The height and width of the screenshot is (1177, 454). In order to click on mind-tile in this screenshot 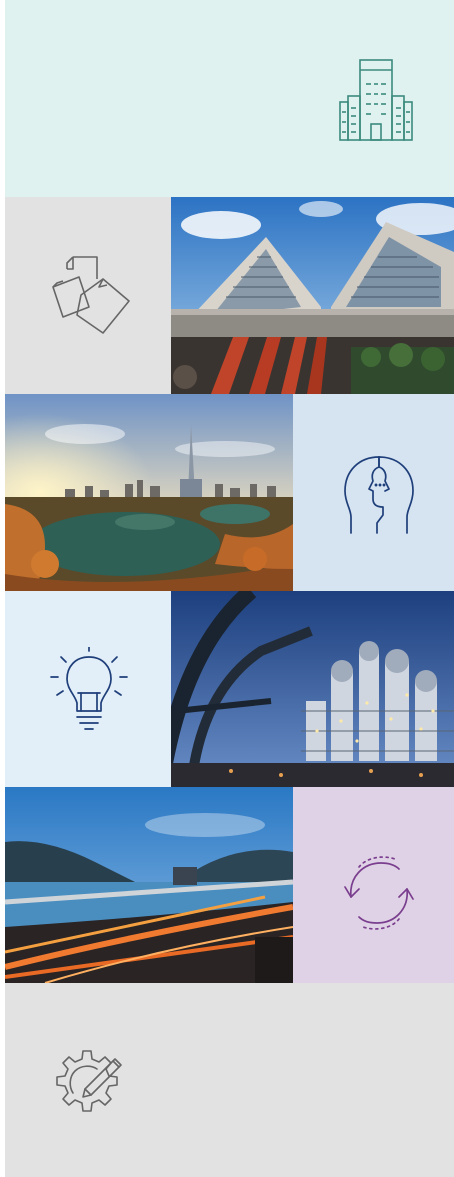, I will do `click(373, 492)`.